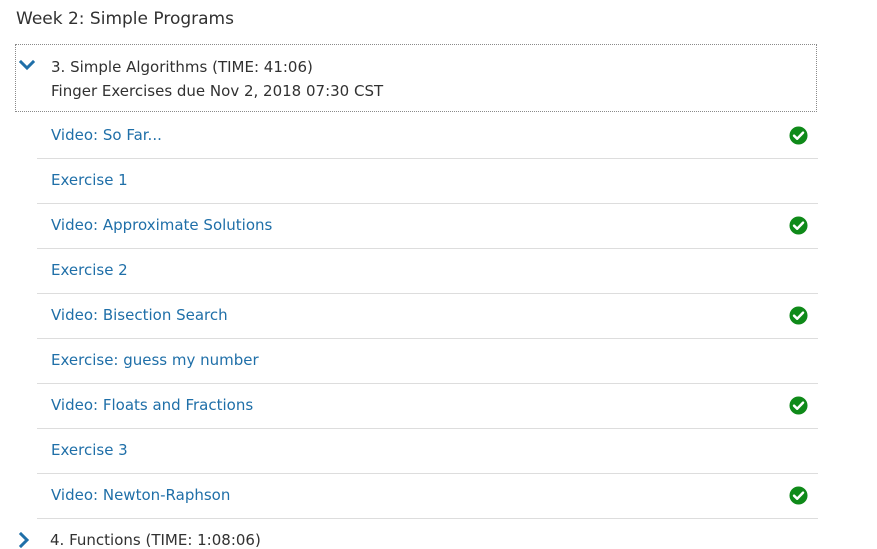 Image resolution: width=877 pixels, height=549 pixels. Describe the element at coordinates (427, 451) in the screenshot. I see `list-item: Exercise 3` at that location.